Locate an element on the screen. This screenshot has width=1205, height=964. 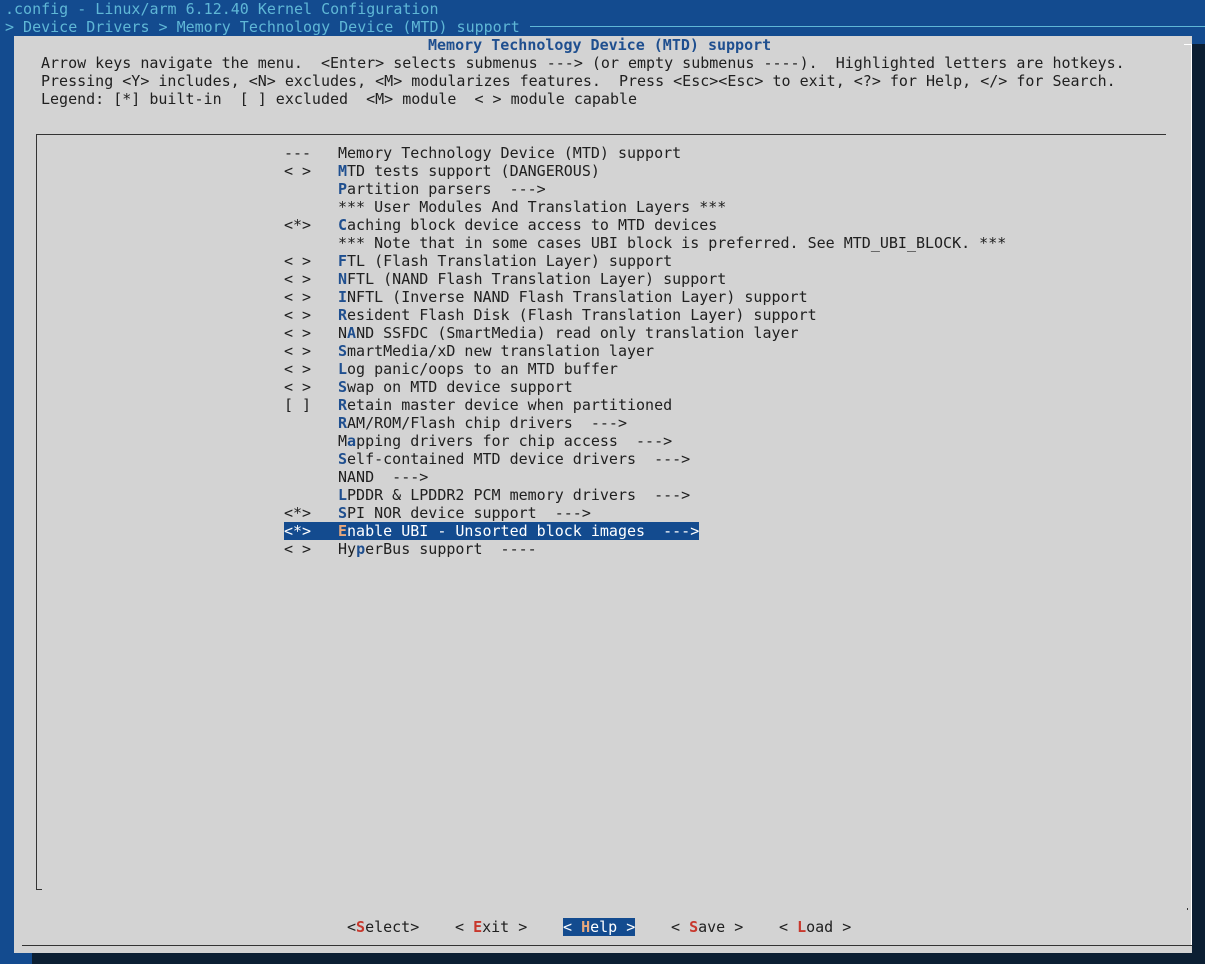
dialog-border-corner is located at coordinates (1187, 44).